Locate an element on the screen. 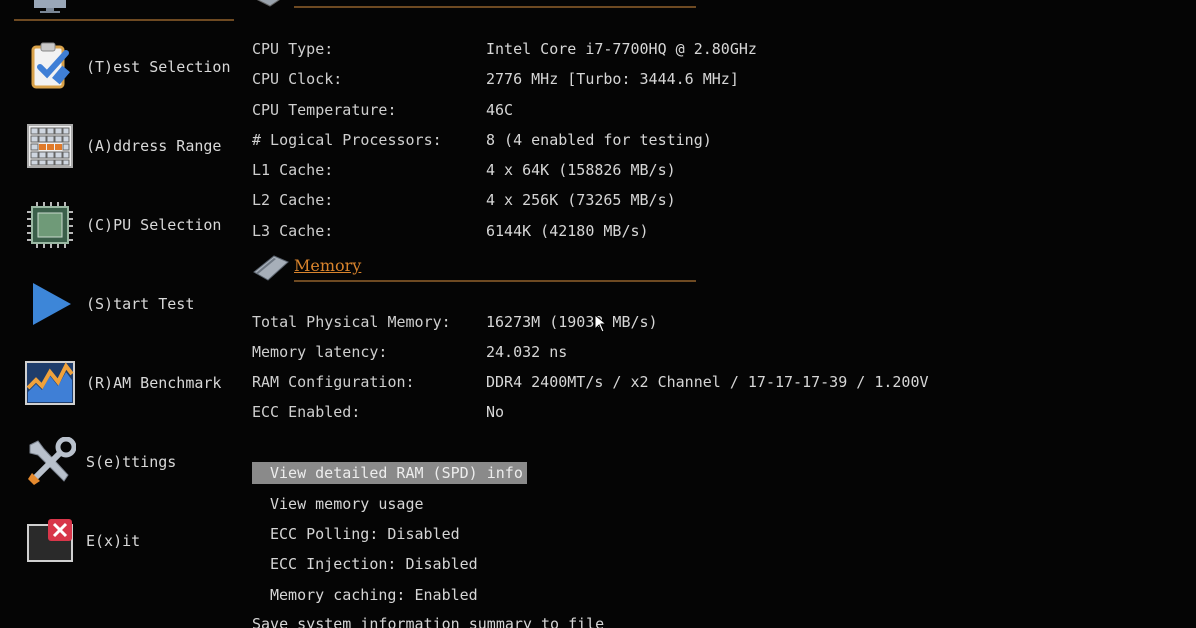  menu-label: (A)ddress Range is located at coordinates (154, 146).